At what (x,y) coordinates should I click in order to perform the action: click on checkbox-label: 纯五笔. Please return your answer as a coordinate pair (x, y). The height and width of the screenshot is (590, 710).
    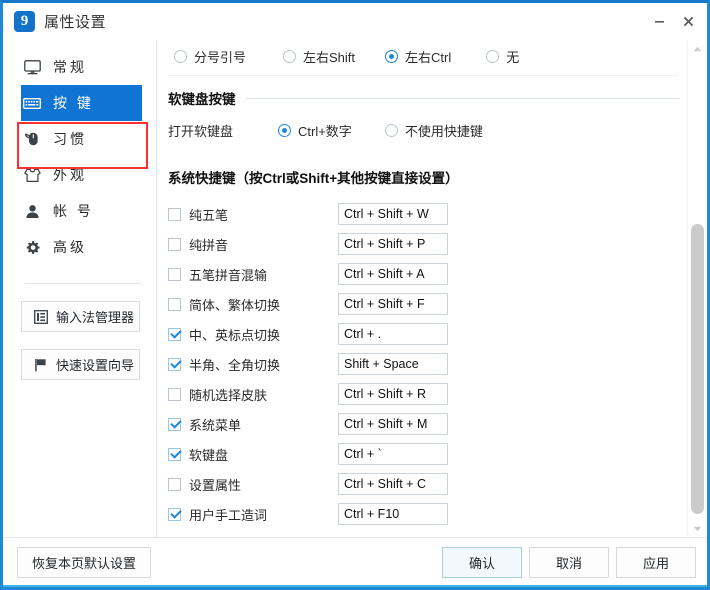
    Looking at the image, I should click on (209, 215).